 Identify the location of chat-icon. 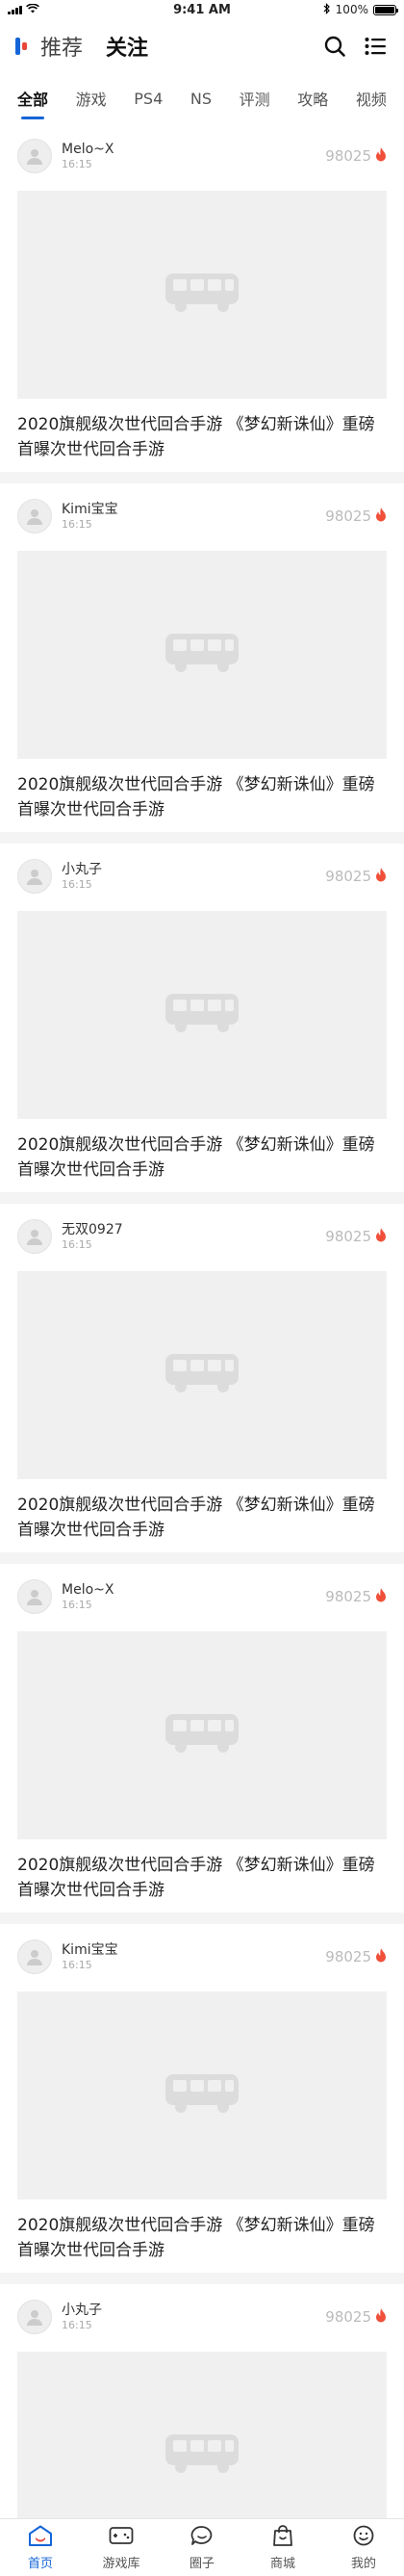
(202, 2537).